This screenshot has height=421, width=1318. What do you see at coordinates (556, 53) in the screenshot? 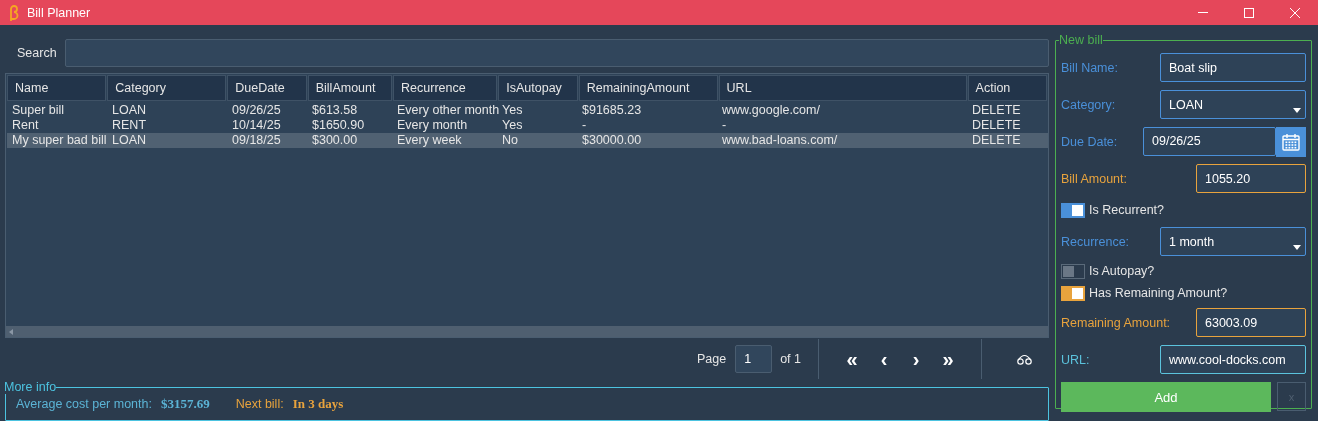
I see `search-field` at bounding box center [556, 53].